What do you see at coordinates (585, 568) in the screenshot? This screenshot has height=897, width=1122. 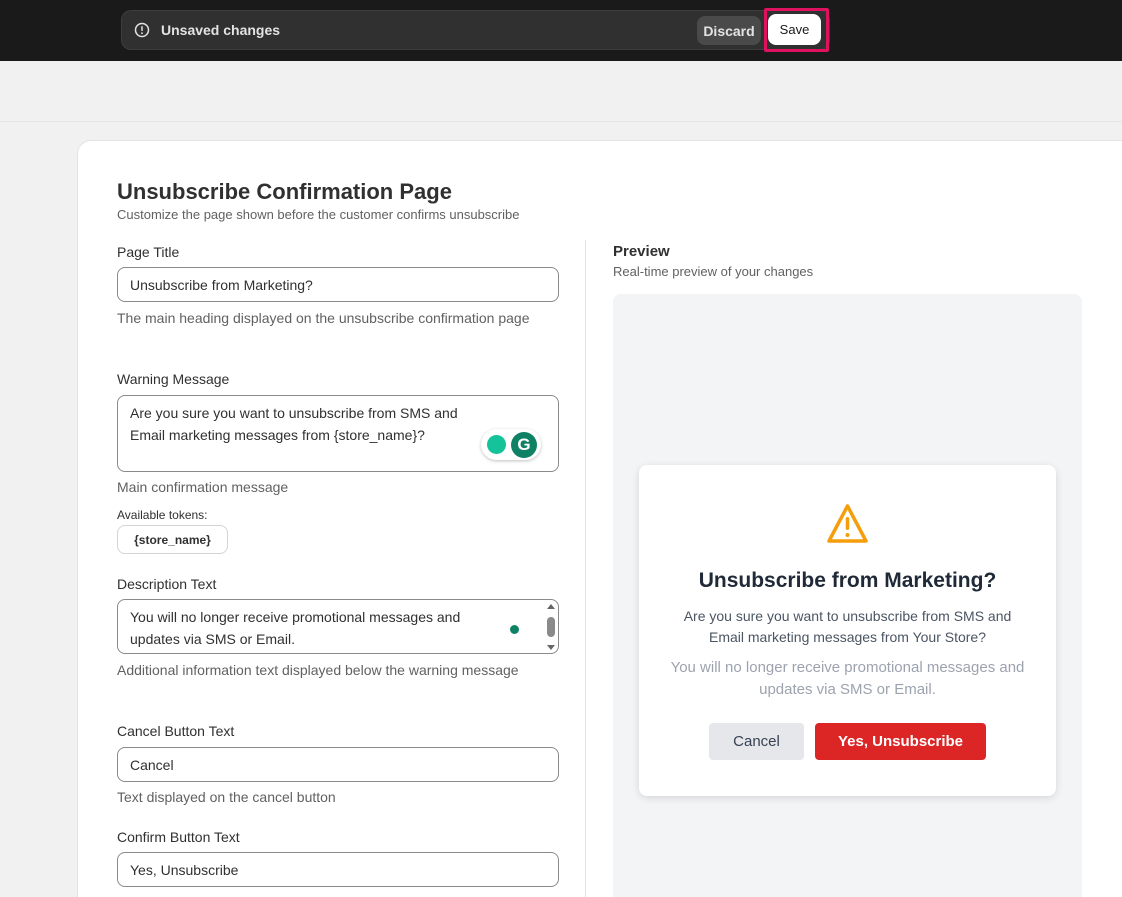 I see `column-divider` at bounding box center [585, 568].